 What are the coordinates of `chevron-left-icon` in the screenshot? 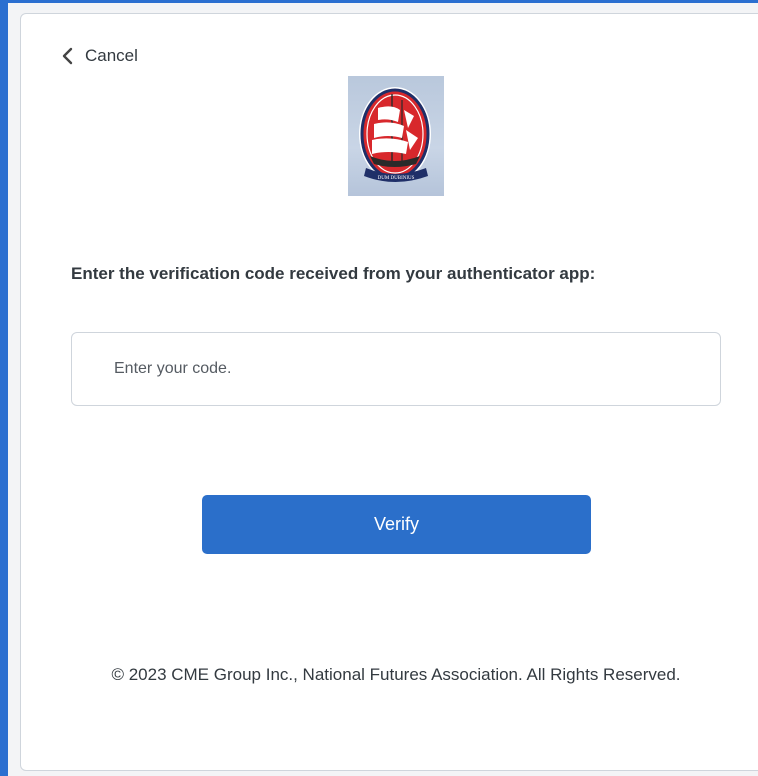 It's located at (67, 56).